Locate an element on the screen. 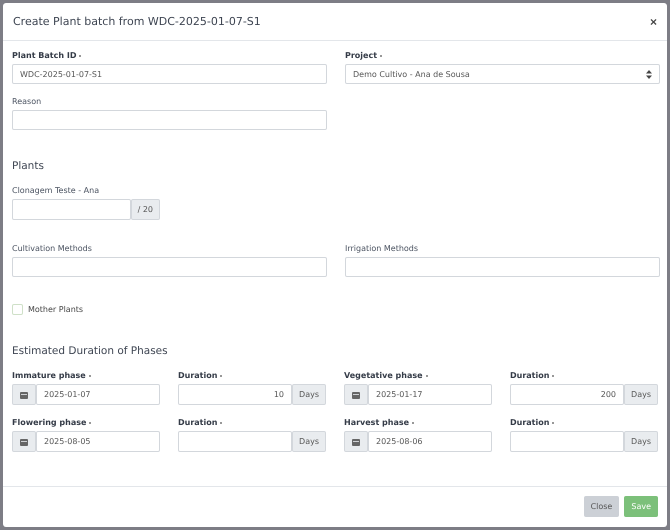 This screenshot has width=670, height=530. field-label: Immature phase is located at coordinates (49, 375).